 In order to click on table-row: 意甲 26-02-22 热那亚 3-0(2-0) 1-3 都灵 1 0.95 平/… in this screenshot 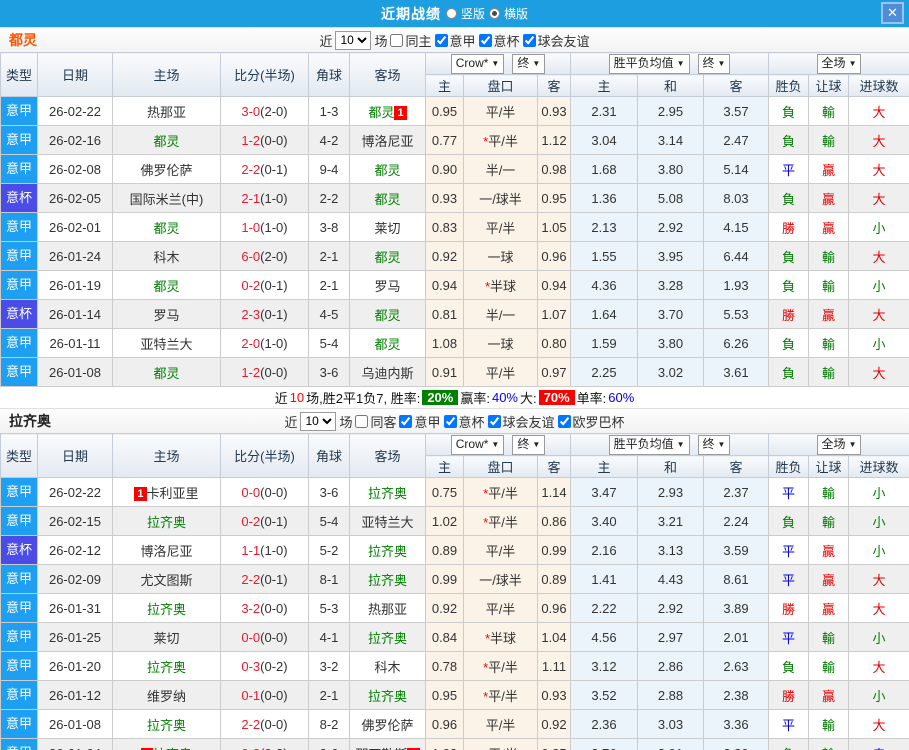, I will do `click(454, 111)`.